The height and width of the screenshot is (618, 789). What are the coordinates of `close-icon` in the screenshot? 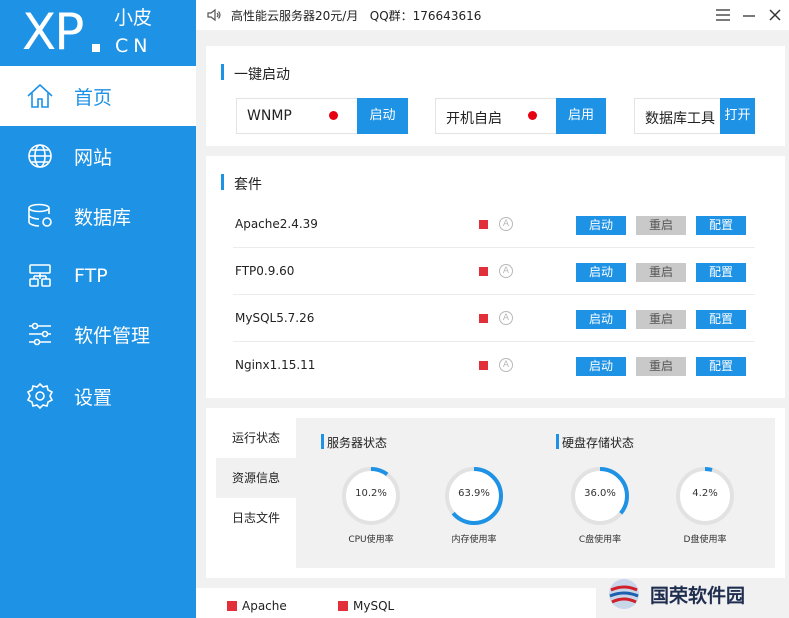 It's located at (775, 15).